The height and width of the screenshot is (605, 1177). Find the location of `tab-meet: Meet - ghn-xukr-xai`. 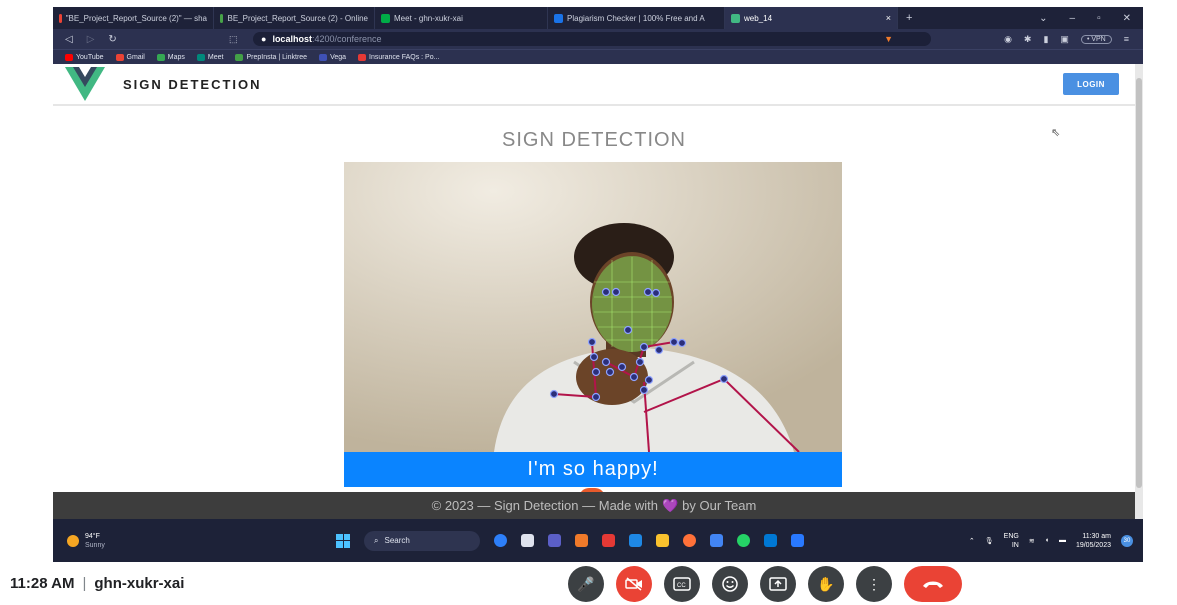

tab-meet: Meet - ghn-xukr-xai is located at coordinates (461, 18).